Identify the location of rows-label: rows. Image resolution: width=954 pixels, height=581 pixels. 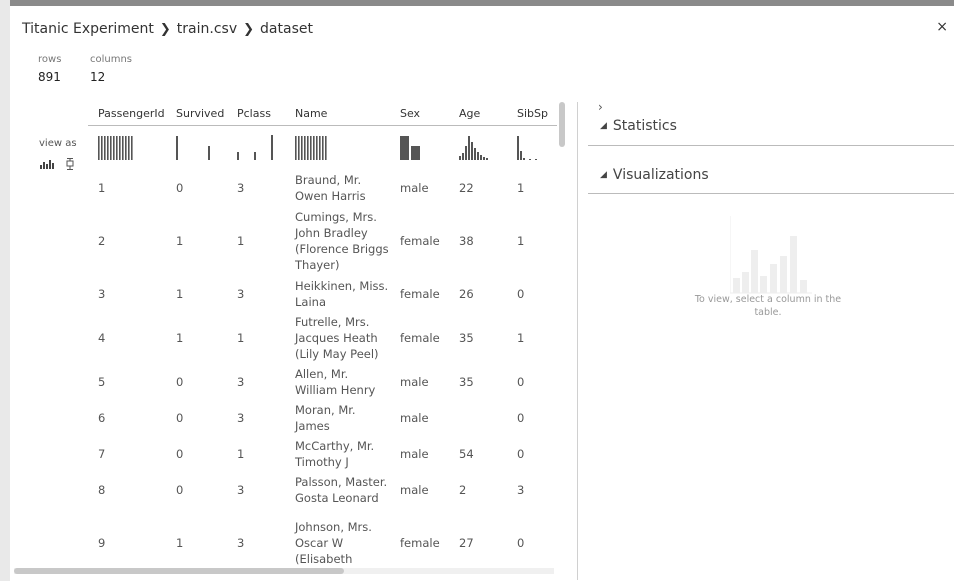
(50, 59).